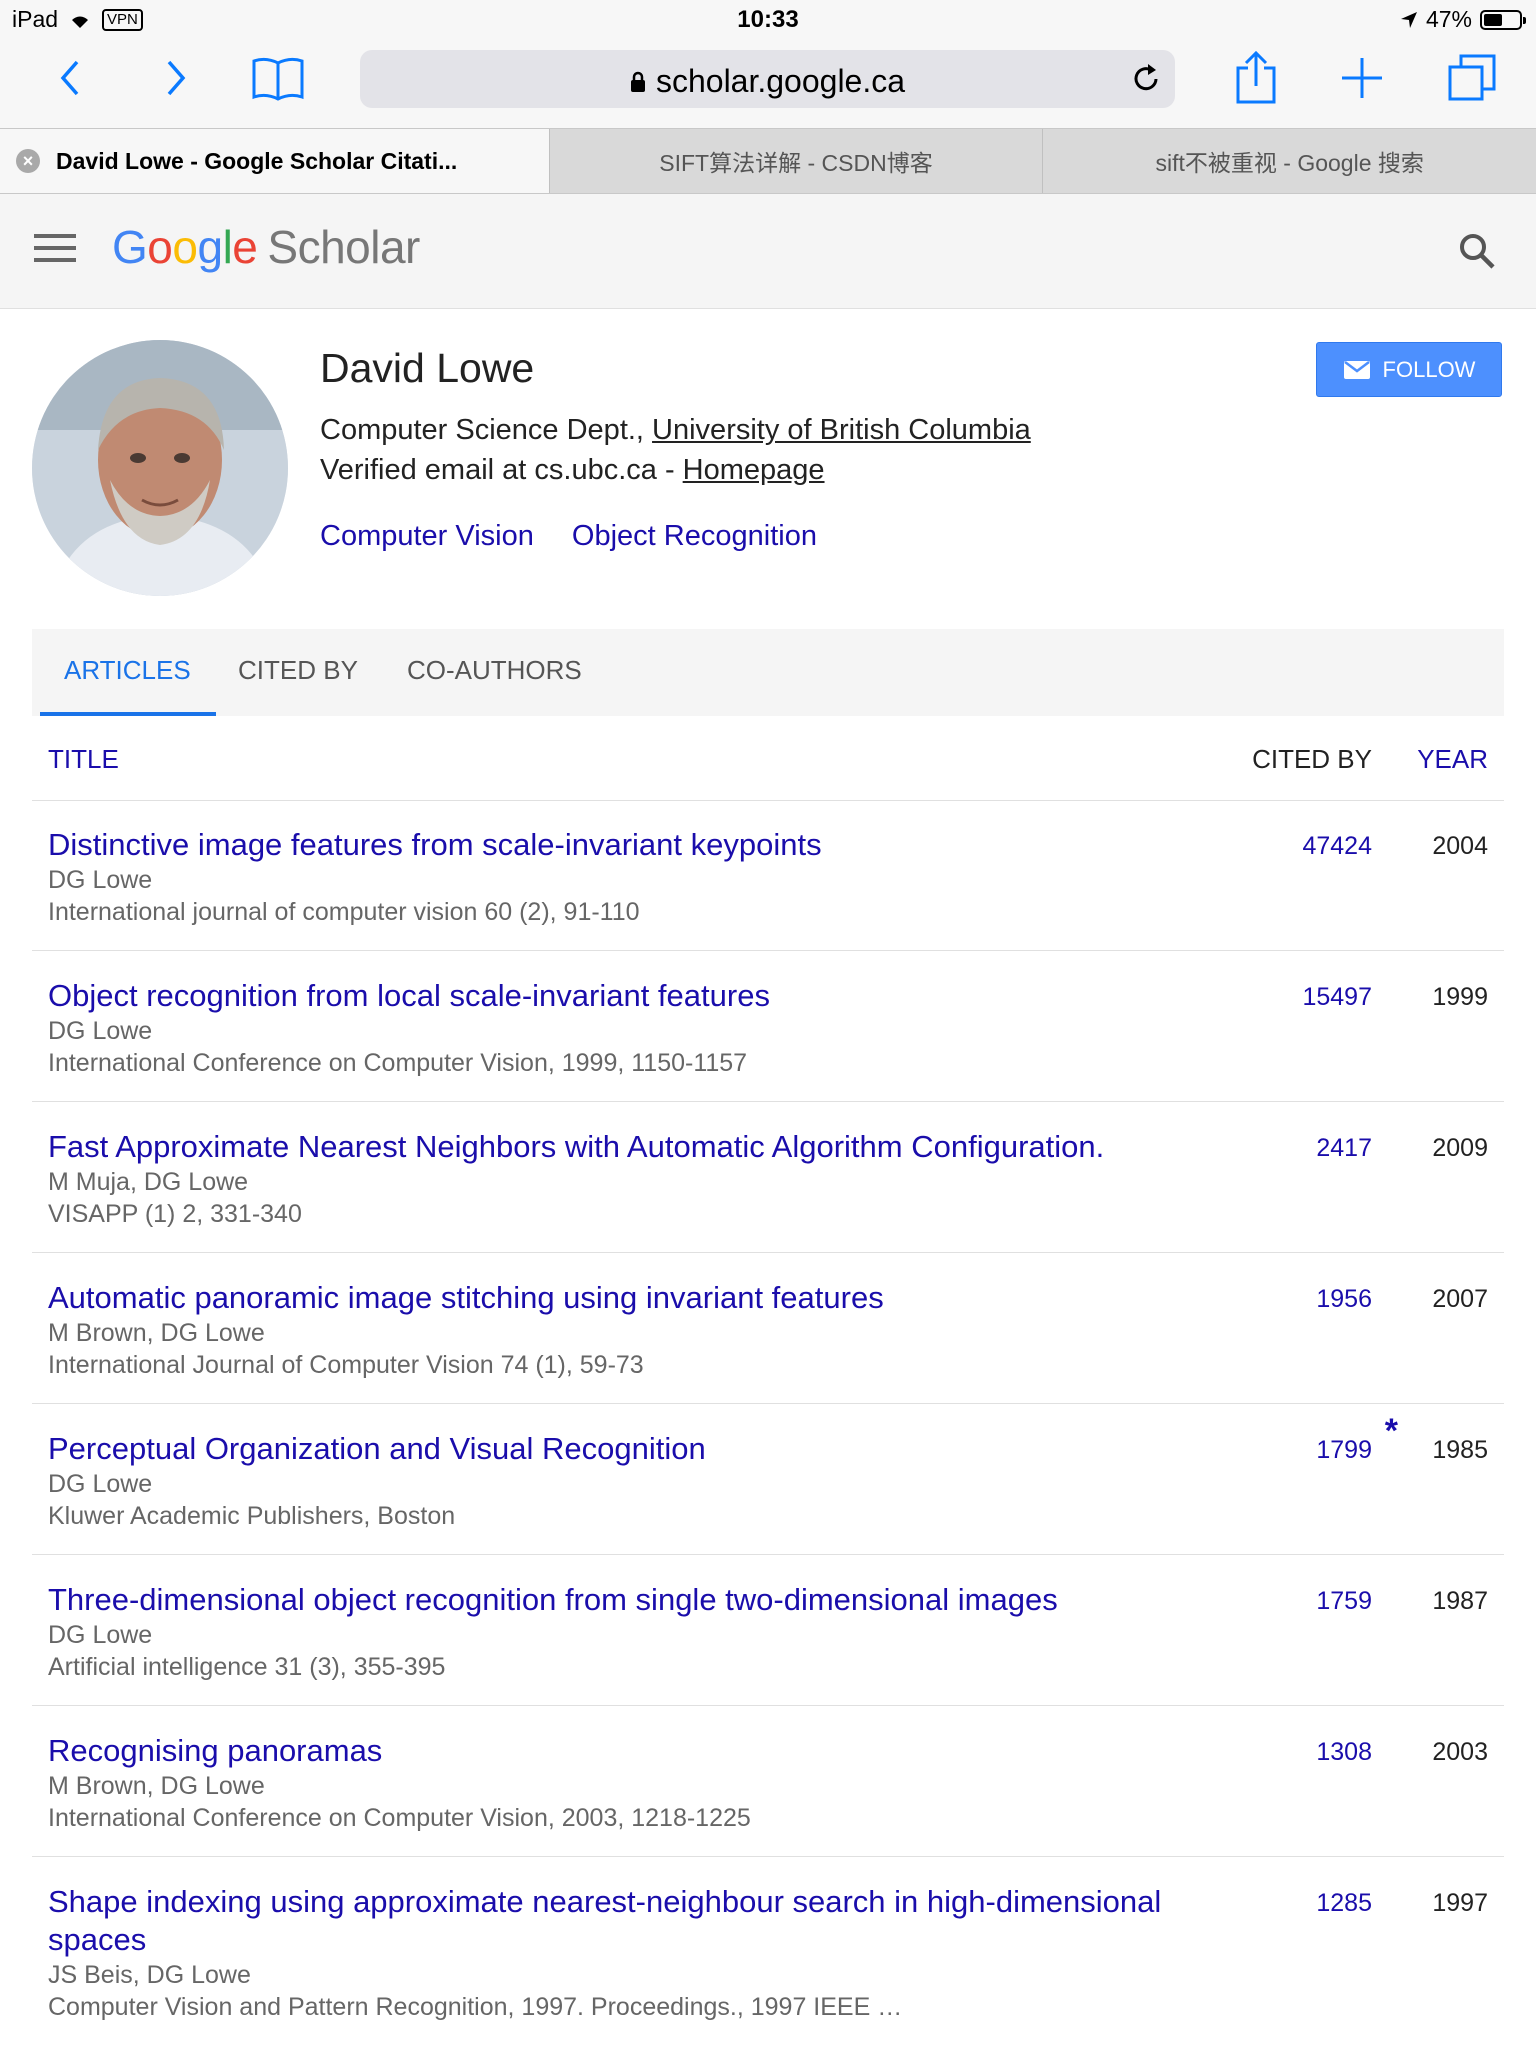  I want to click on browser-tab-google-search: sift不被重视 - Google 搜索, so click(1289, 161).